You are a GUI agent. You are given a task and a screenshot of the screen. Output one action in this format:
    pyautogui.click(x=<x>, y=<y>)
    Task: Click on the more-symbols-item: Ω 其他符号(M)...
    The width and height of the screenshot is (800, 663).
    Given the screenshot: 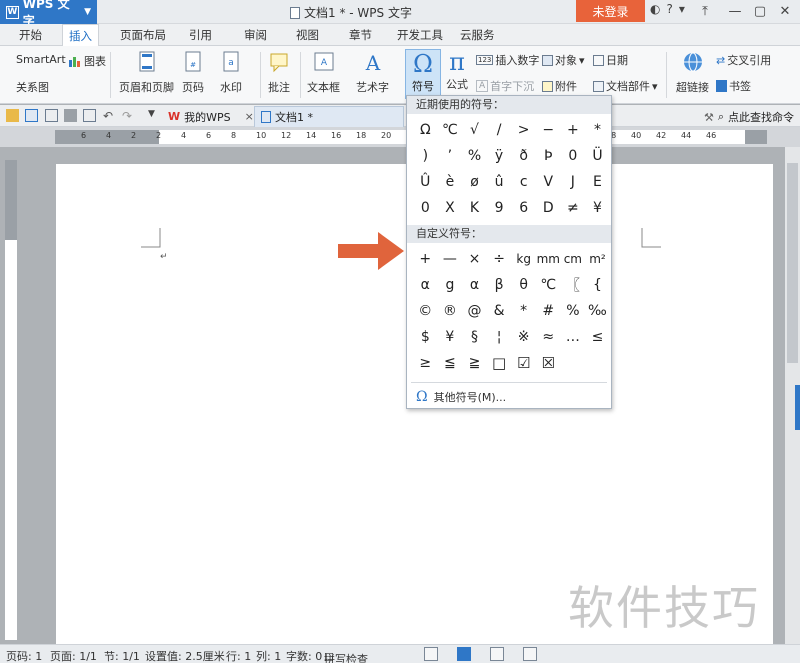 What is the action you would take?
    pyautogui.click(x=509, y=397)
    